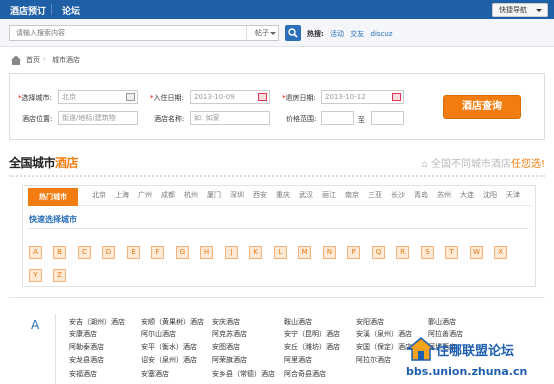 This screenshot has width=554, height=384. I want to click on city-link: 鄞山酒店, so click(442, 322).